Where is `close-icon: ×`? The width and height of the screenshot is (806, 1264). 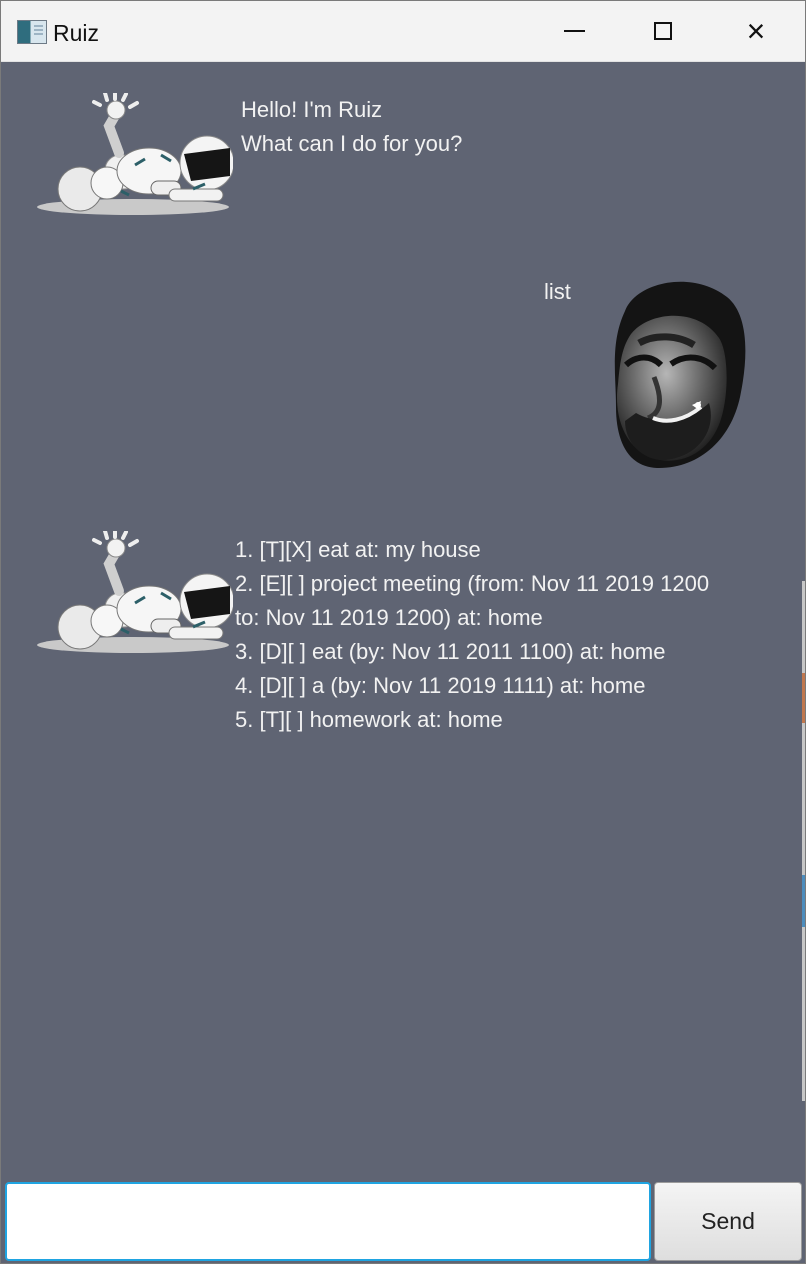
close-icon: × is located at coordinates (756, 31).